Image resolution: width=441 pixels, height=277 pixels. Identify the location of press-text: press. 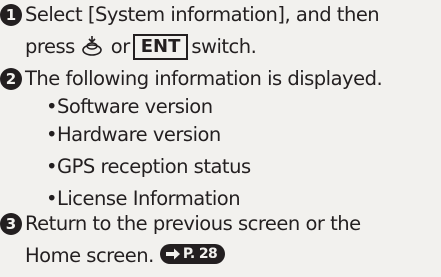
(50, 46).